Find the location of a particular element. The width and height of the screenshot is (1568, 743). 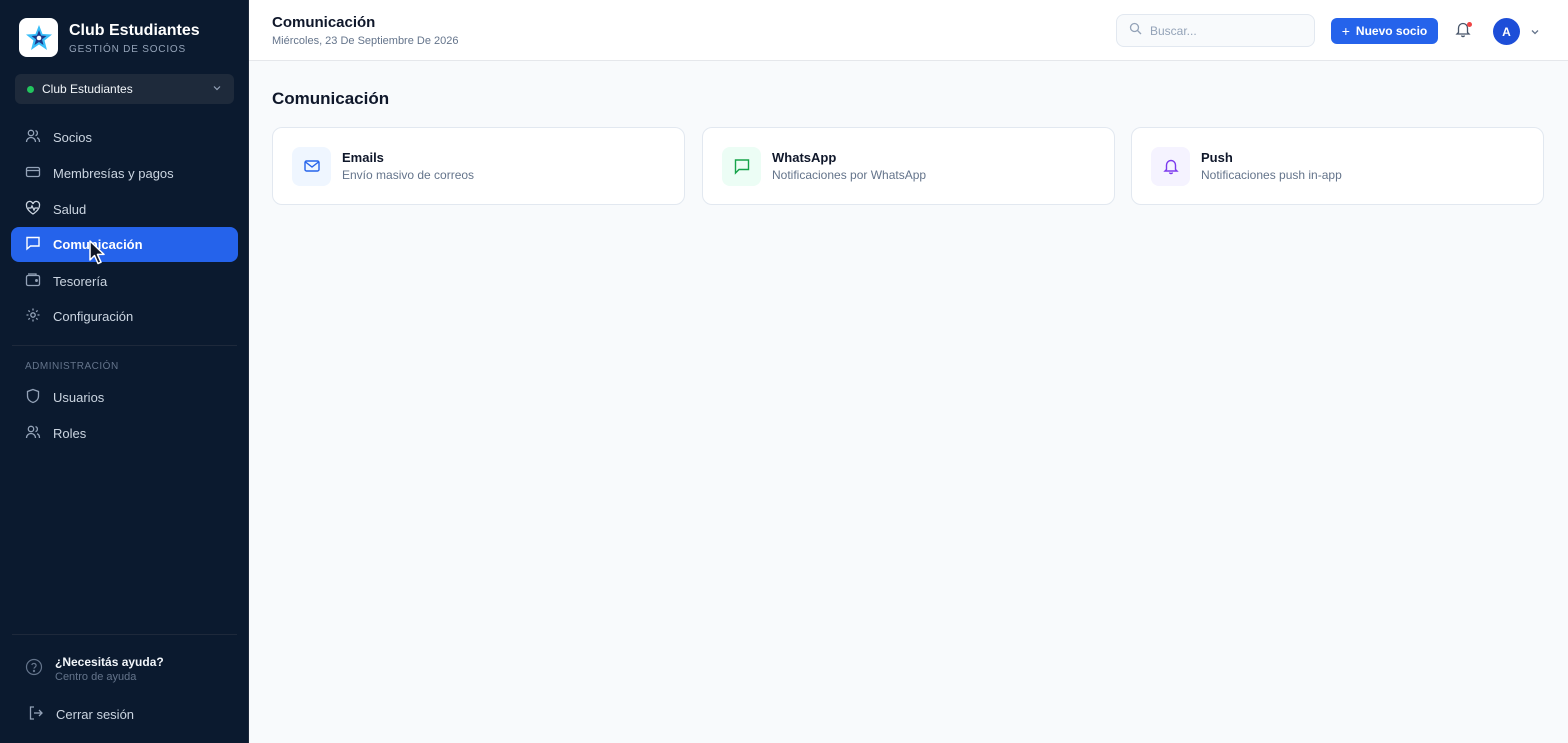

plus-icon: + is located at coordinates (1345, 31).